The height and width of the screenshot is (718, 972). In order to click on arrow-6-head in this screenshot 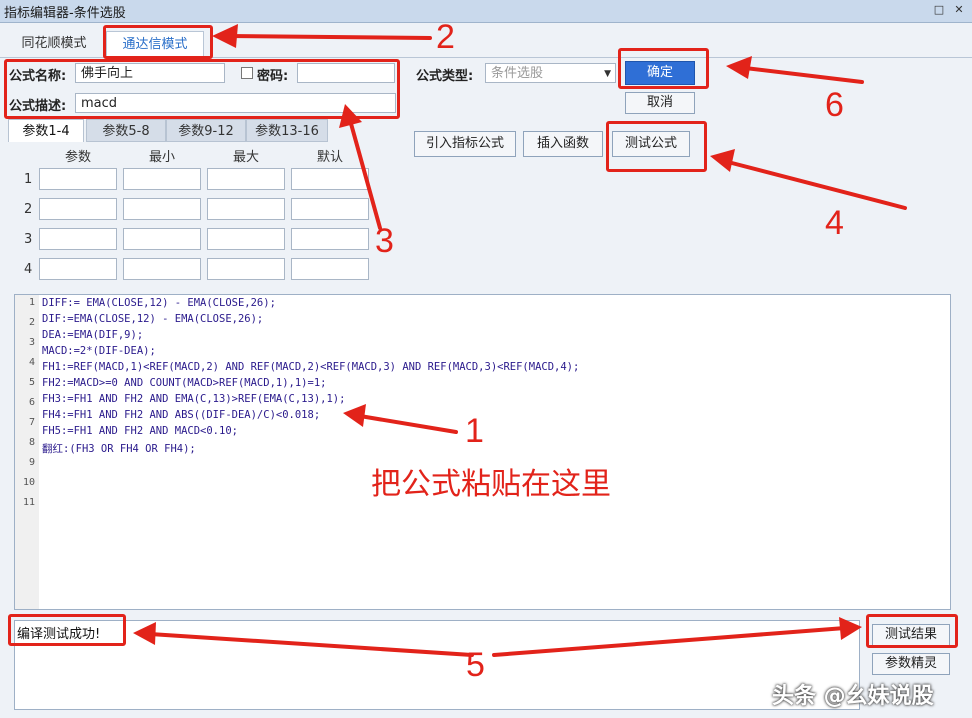, I will do `click(739, 67)`.